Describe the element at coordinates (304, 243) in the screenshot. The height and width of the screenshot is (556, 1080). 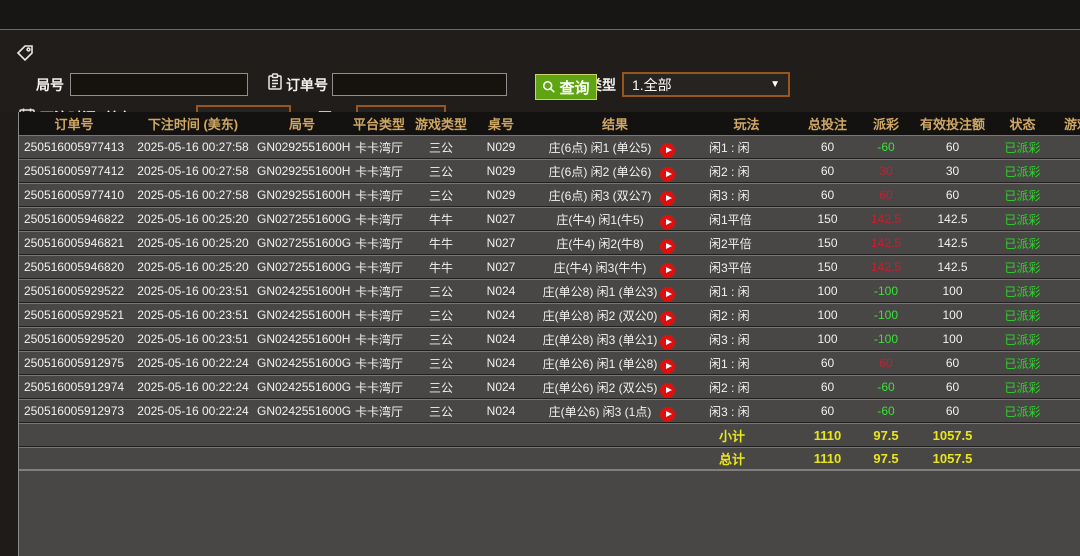
I see `cell-game-no: GN0272551600G` at that location.